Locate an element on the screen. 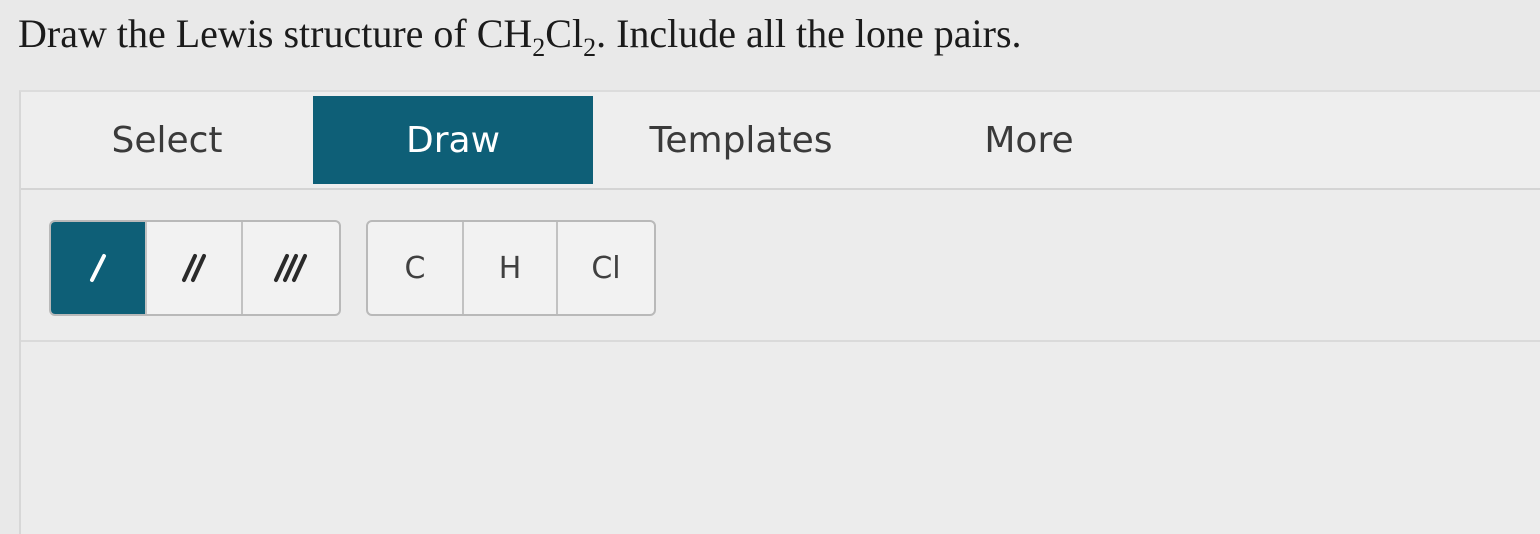  atom-tool-group: C H Cl is located at coordinates (511, 268).